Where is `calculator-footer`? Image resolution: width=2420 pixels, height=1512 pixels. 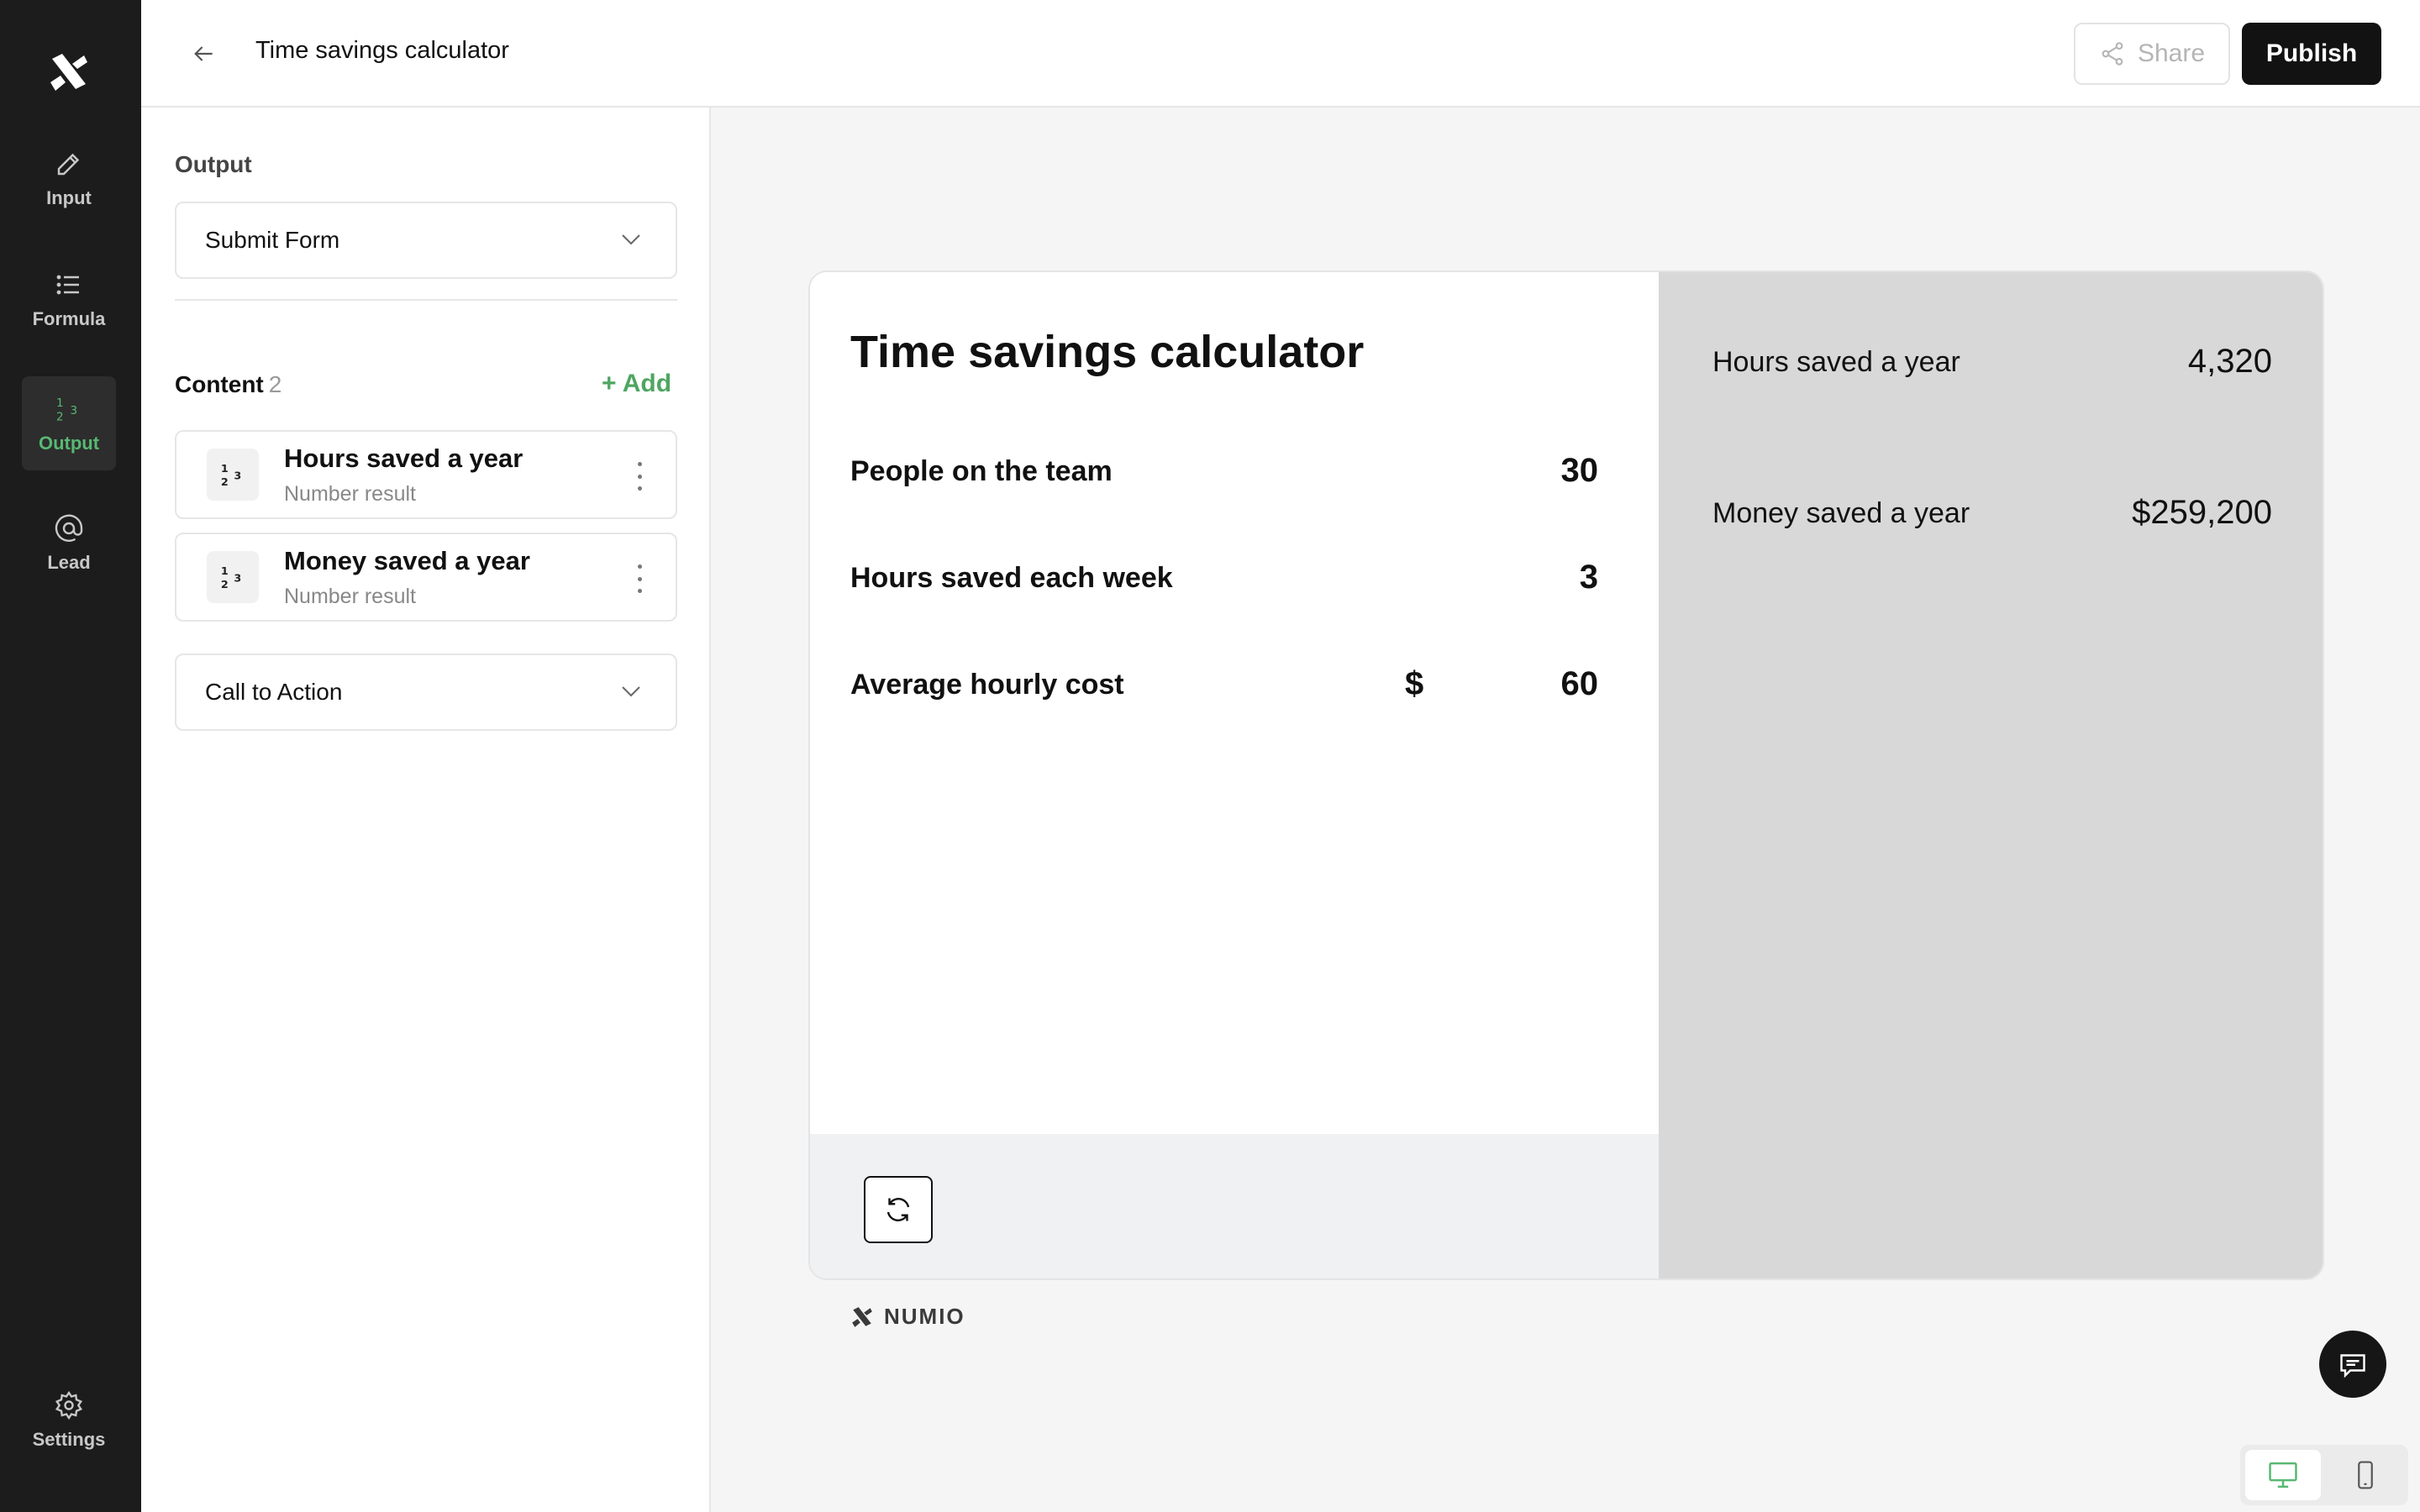
calculator-footer is located at coordinates (1234, 1206).